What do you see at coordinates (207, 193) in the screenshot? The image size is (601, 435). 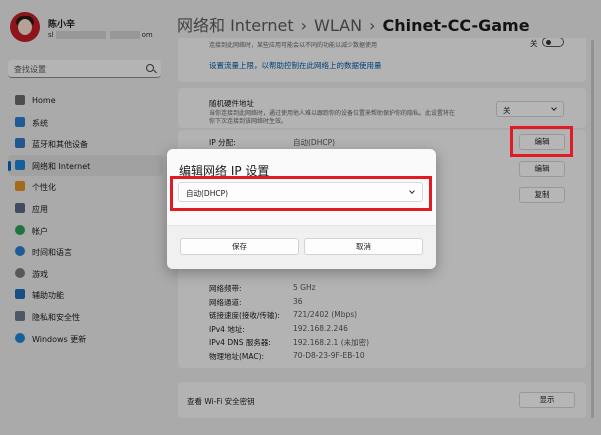 I see `ip-mode-value: 自动(DHCP)` at bounding box center [207, 193].